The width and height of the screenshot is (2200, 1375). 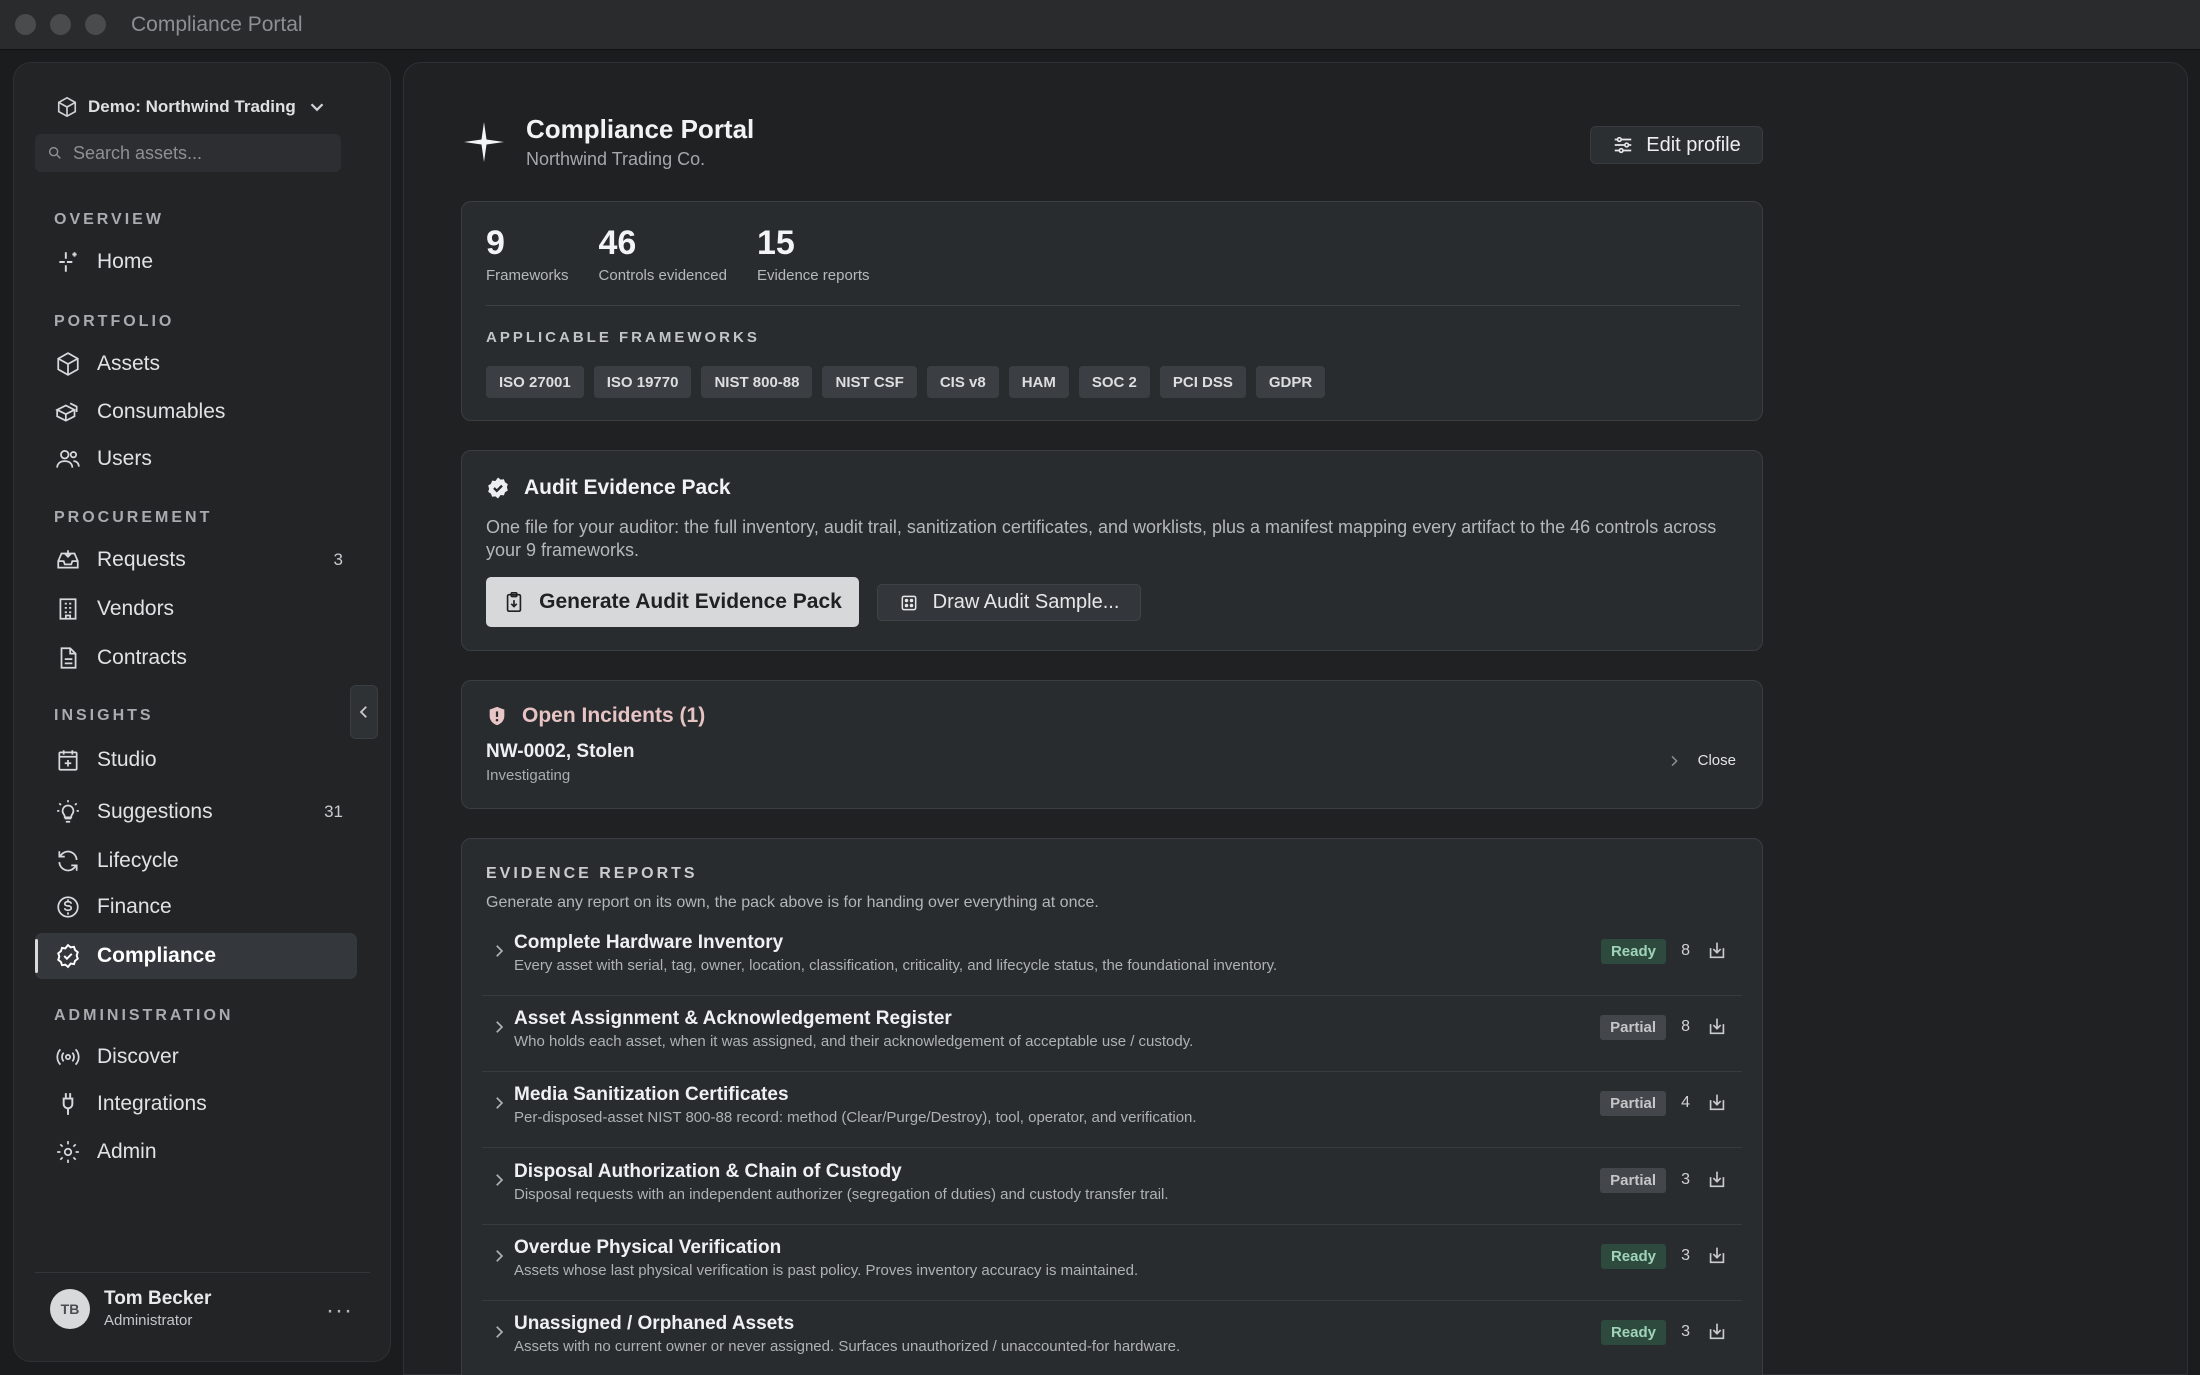 What do you see at coordinates (68, 861) in the screenshot?
I see `refresh-icon` at bounding box center [68, 861].